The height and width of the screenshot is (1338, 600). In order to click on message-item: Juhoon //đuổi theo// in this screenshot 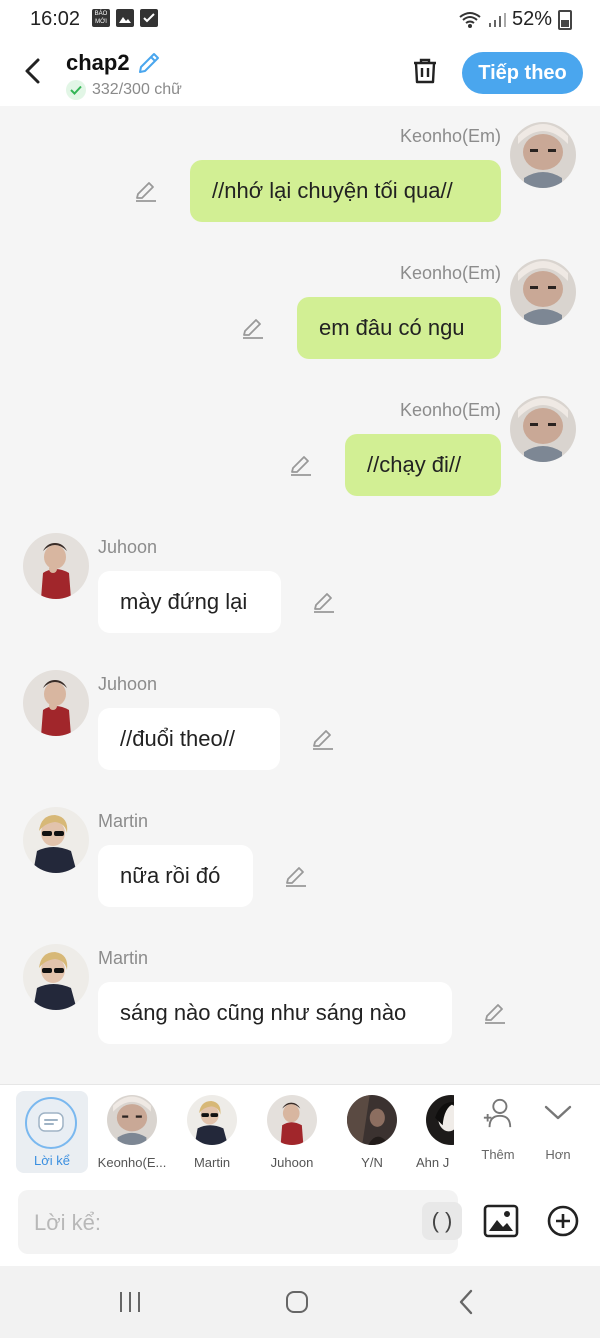, I will do `click(300, 733)`.